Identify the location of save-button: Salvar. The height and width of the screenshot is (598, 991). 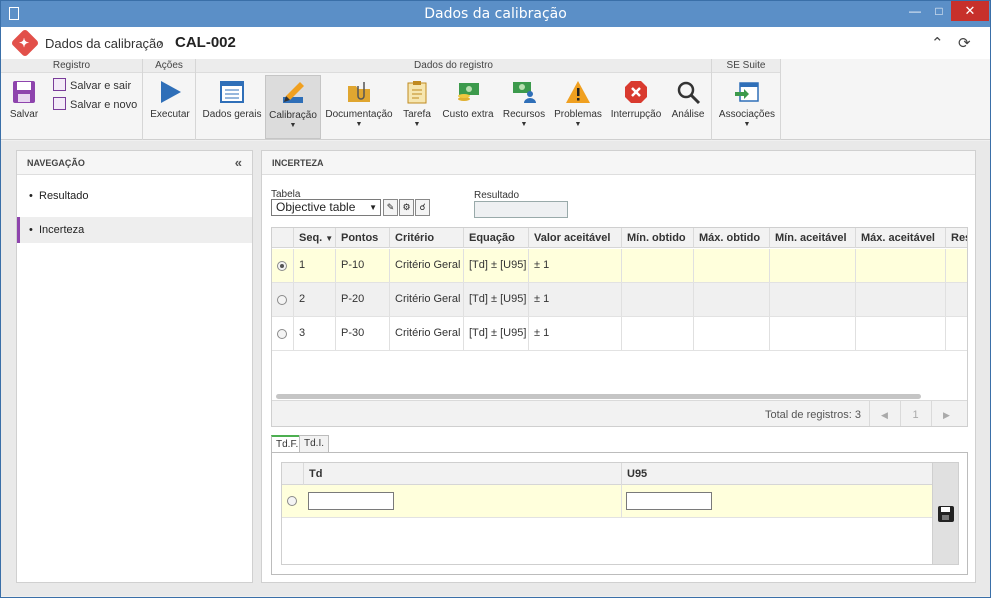
(24, 107).